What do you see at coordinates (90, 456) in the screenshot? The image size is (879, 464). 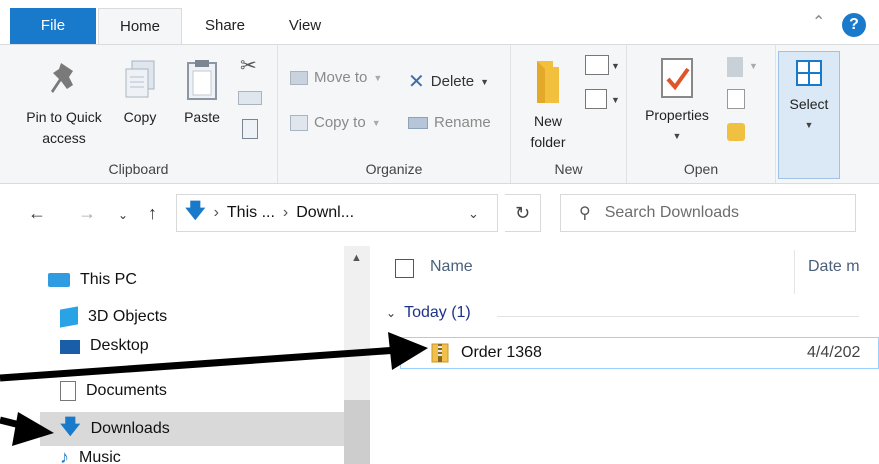 I see `nav-item-music: ♪ Music` at bounding box center [90, 456].